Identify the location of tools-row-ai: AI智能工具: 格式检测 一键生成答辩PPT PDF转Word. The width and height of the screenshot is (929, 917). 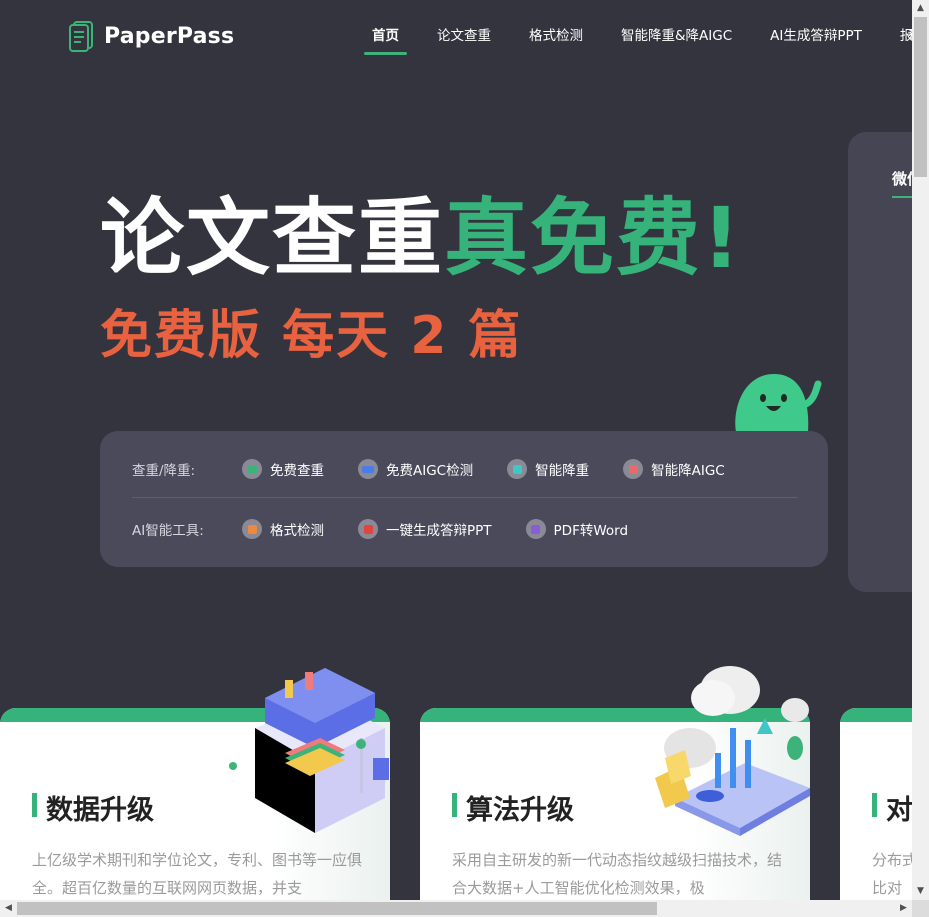
(397, 529).